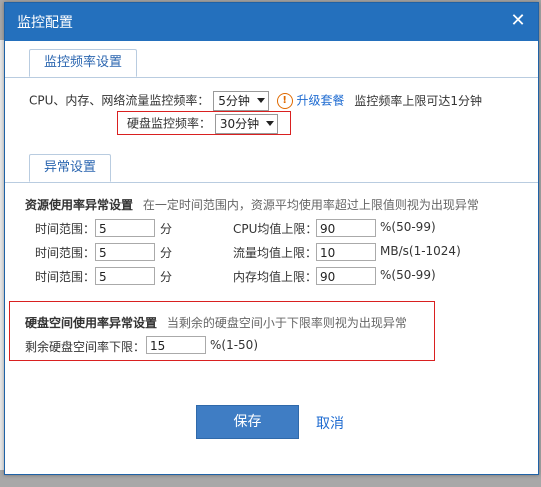 This screenshot has width=541, height=487. I want to click on cancel-link: 取消, so click(330, 423).